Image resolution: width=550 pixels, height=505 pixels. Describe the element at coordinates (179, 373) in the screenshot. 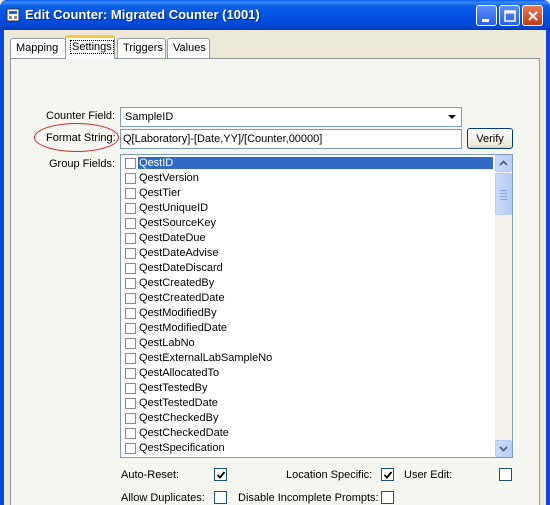

I see `list-item-label: QestAllocatedTo` at that location.